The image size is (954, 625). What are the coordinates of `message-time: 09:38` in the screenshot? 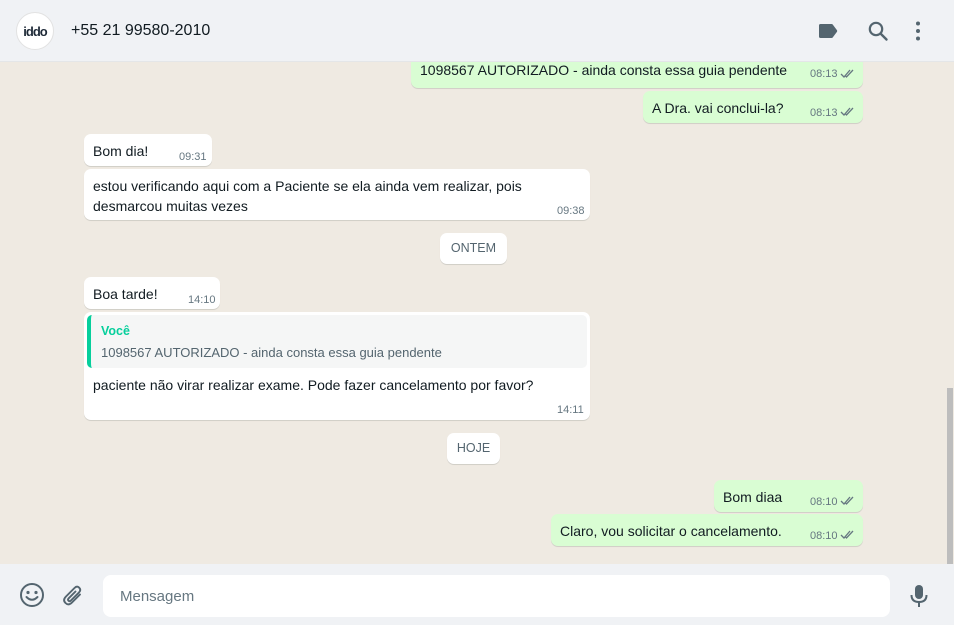 It's located at (571, 211).